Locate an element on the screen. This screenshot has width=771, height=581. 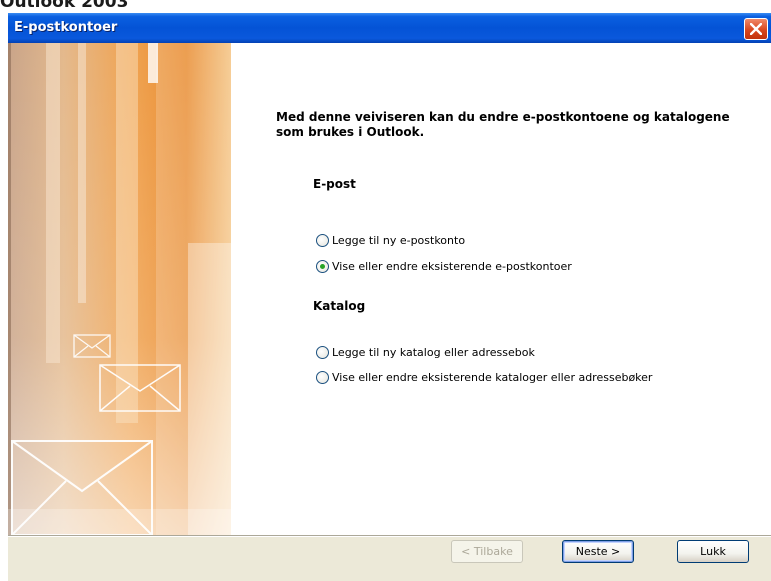
radio-button-add-directory is located at coordinates (322, 352).